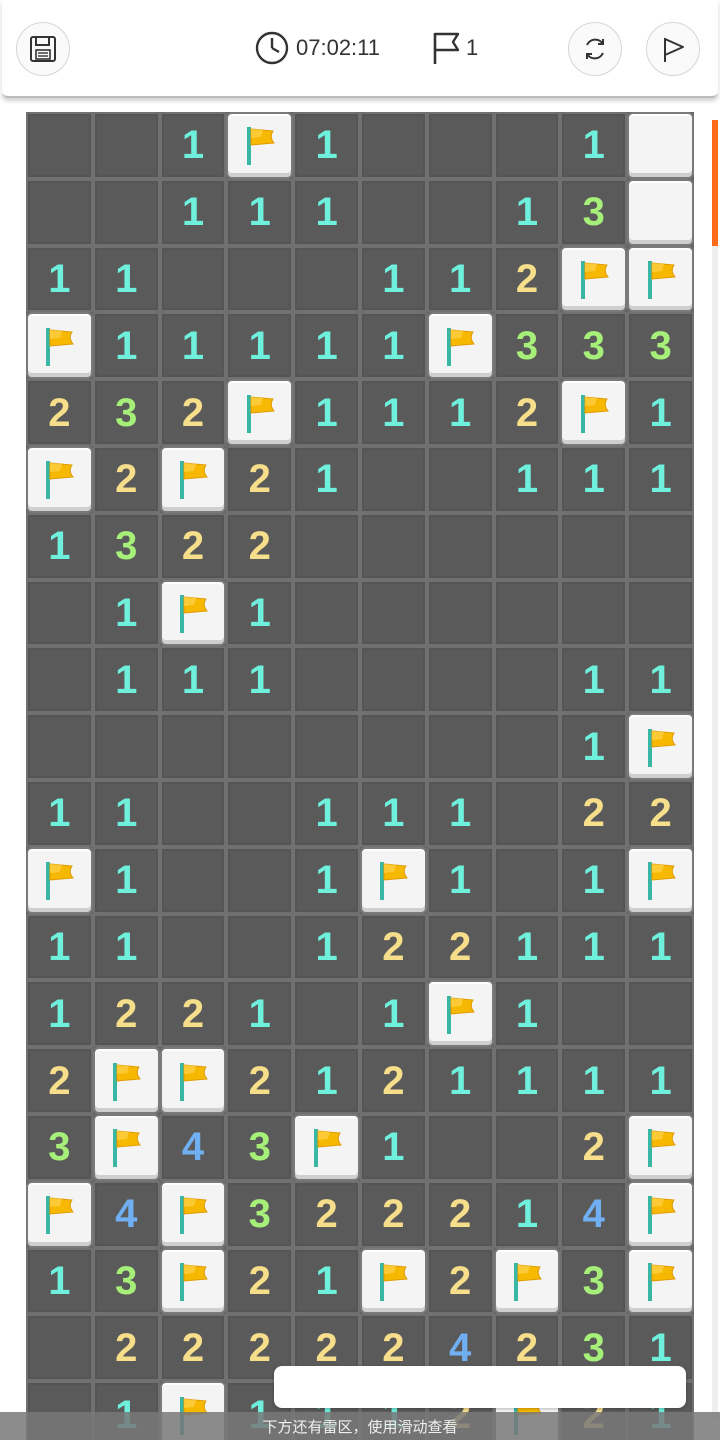 The height and width of the screenshot is (1440, 720). Describe the element at coordinates (660, 212) in the screenshot. I see `cell-unrevealed` at that location.